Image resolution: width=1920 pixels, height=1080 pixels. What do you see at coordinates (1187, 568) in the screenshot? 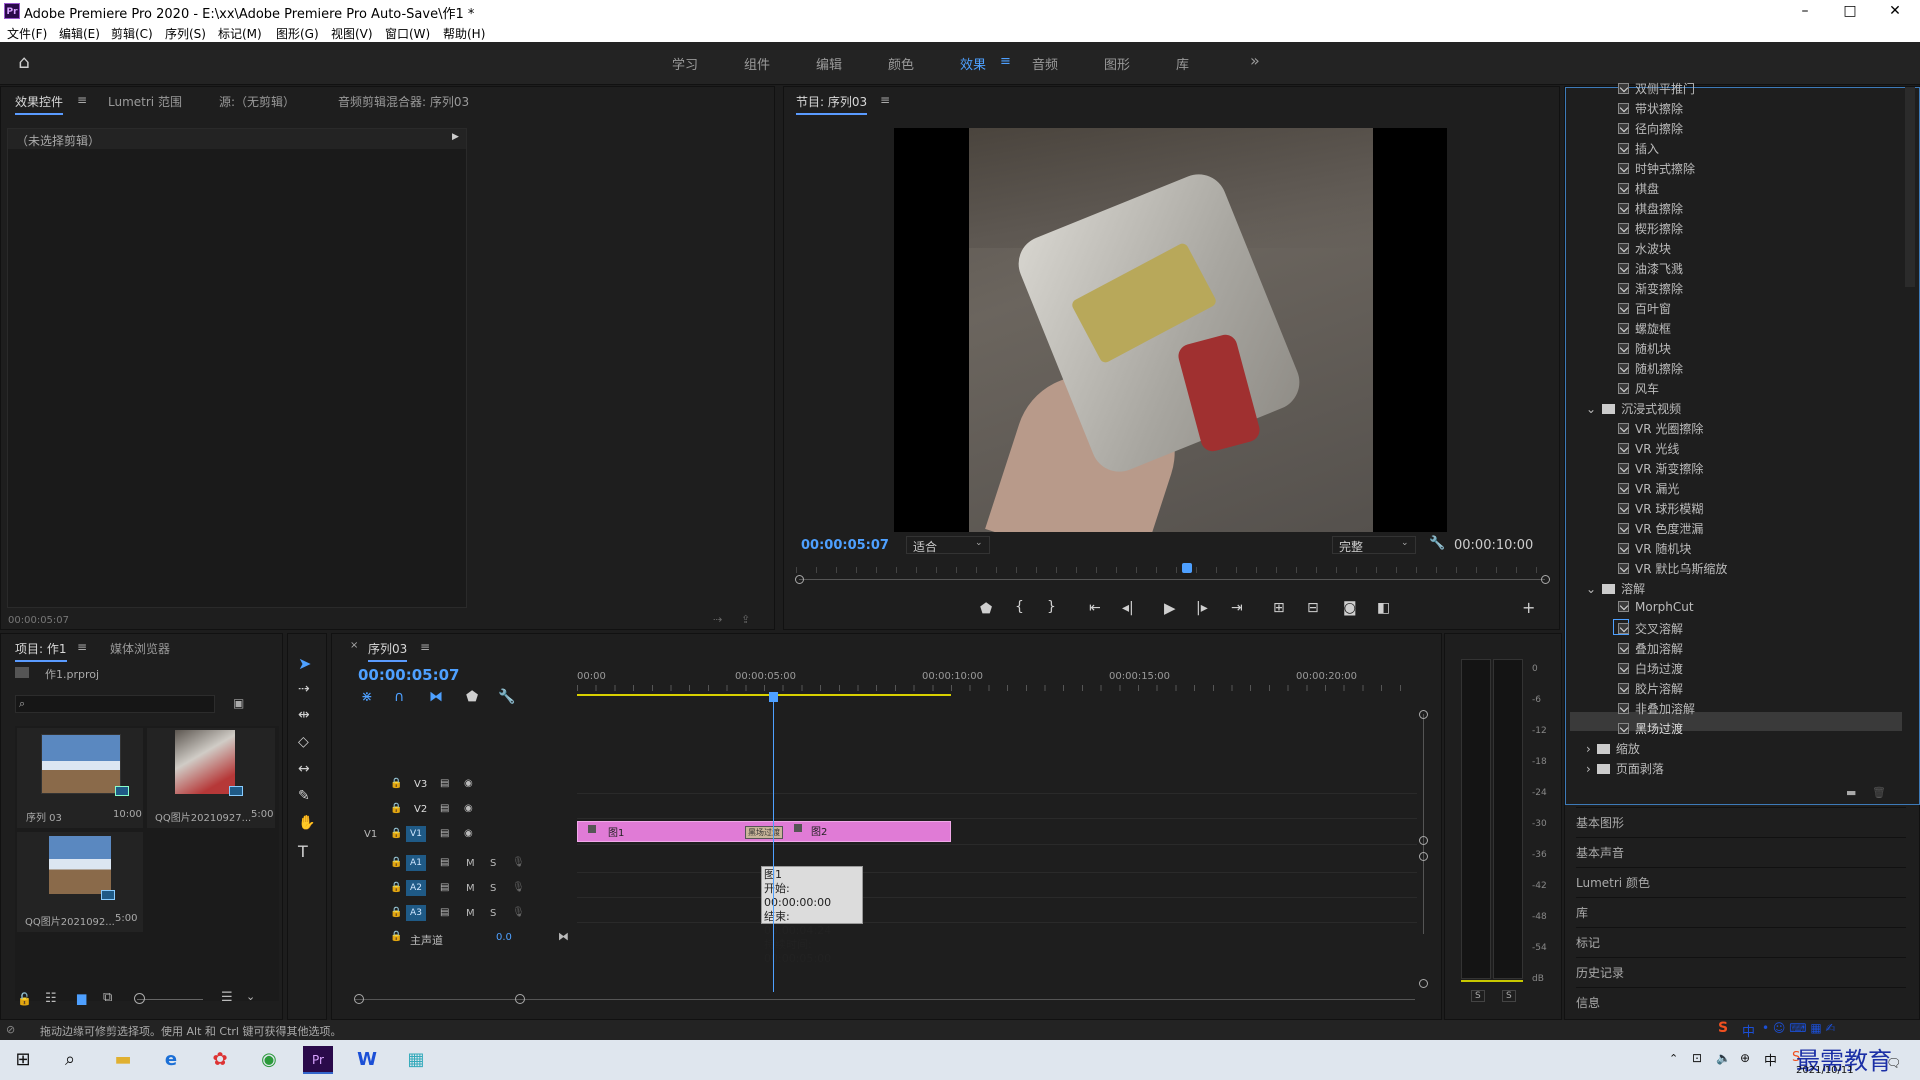
I see `playhead-marker` at bounding box center [1187, 568].